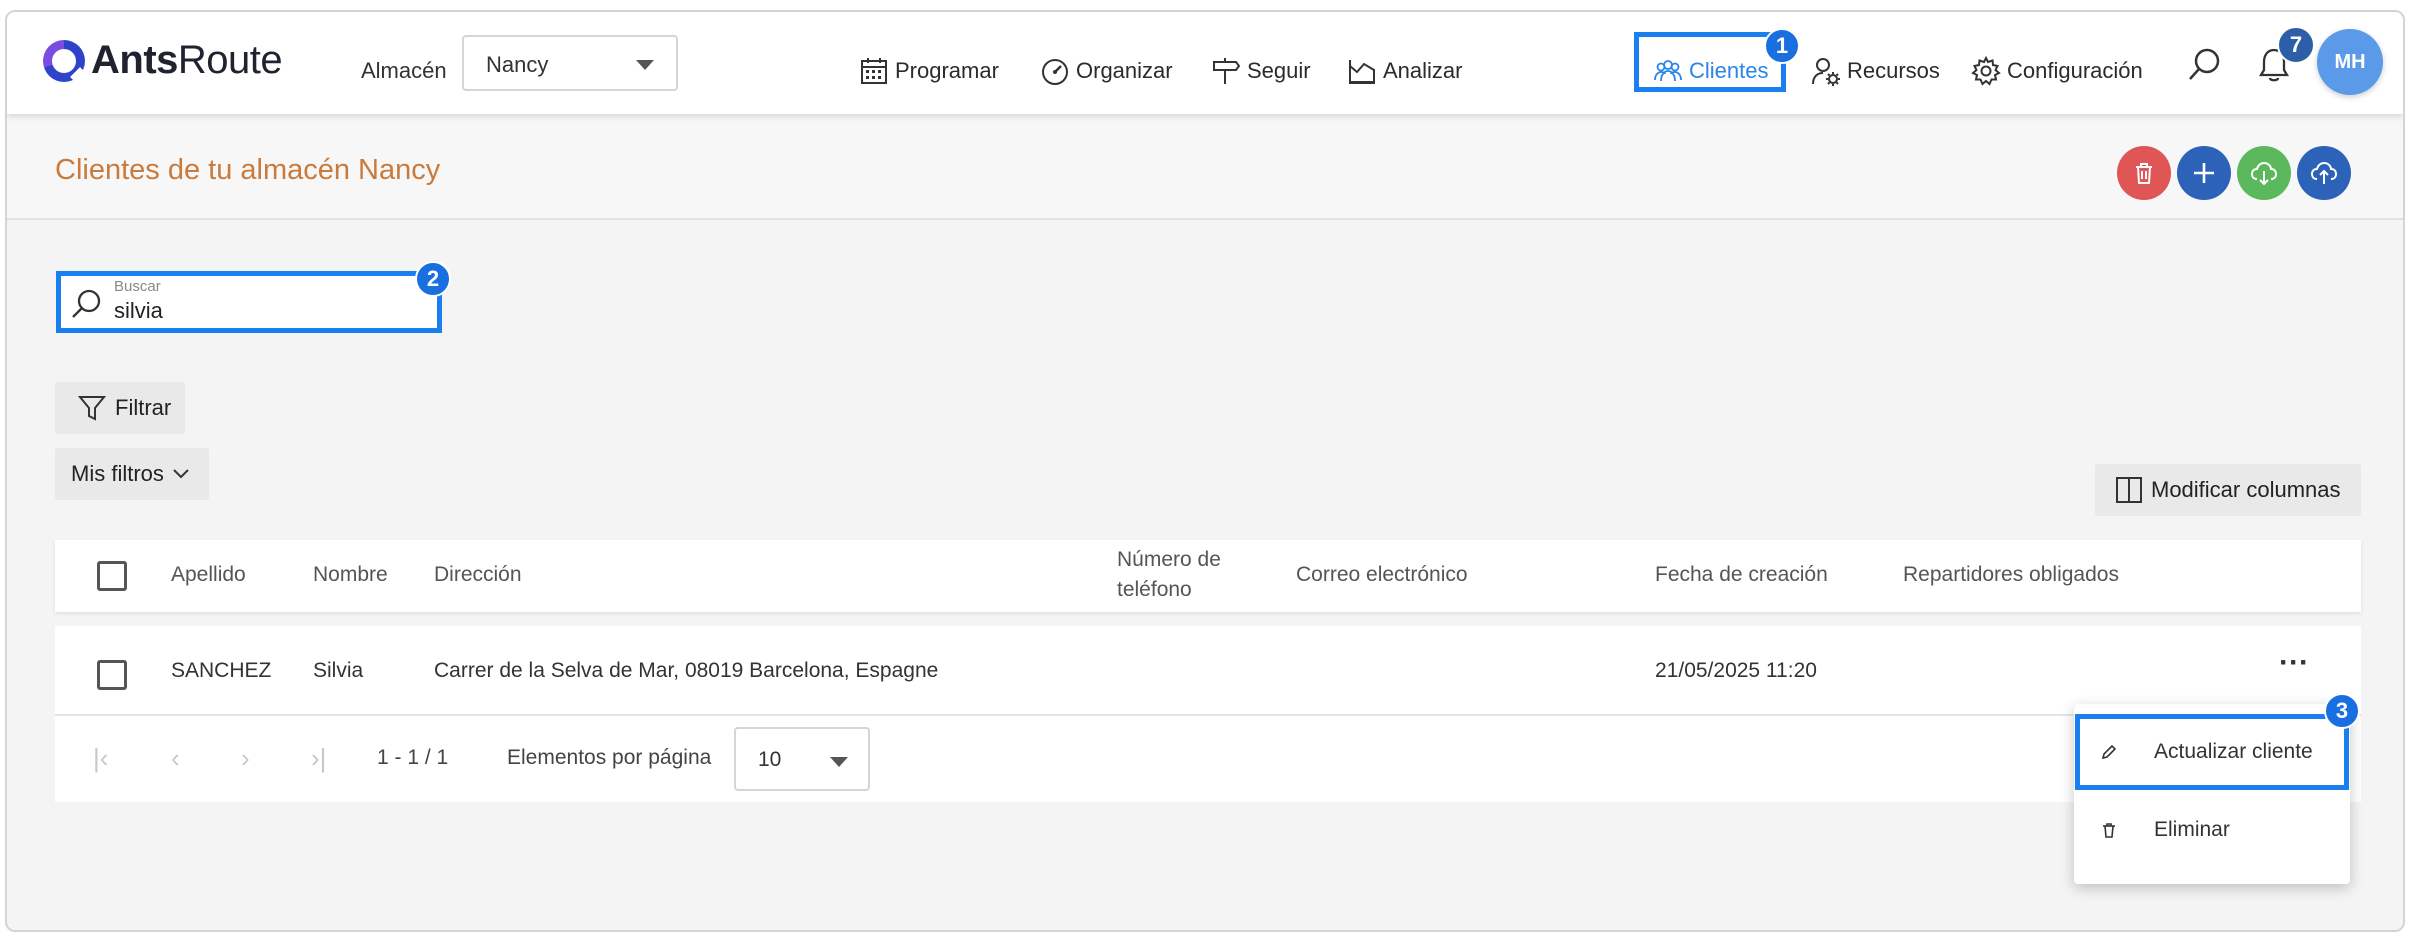 This screenshot has width=2410, height=938. I want to click on antsroute-logo: AntsRoute, so click(163, 60).